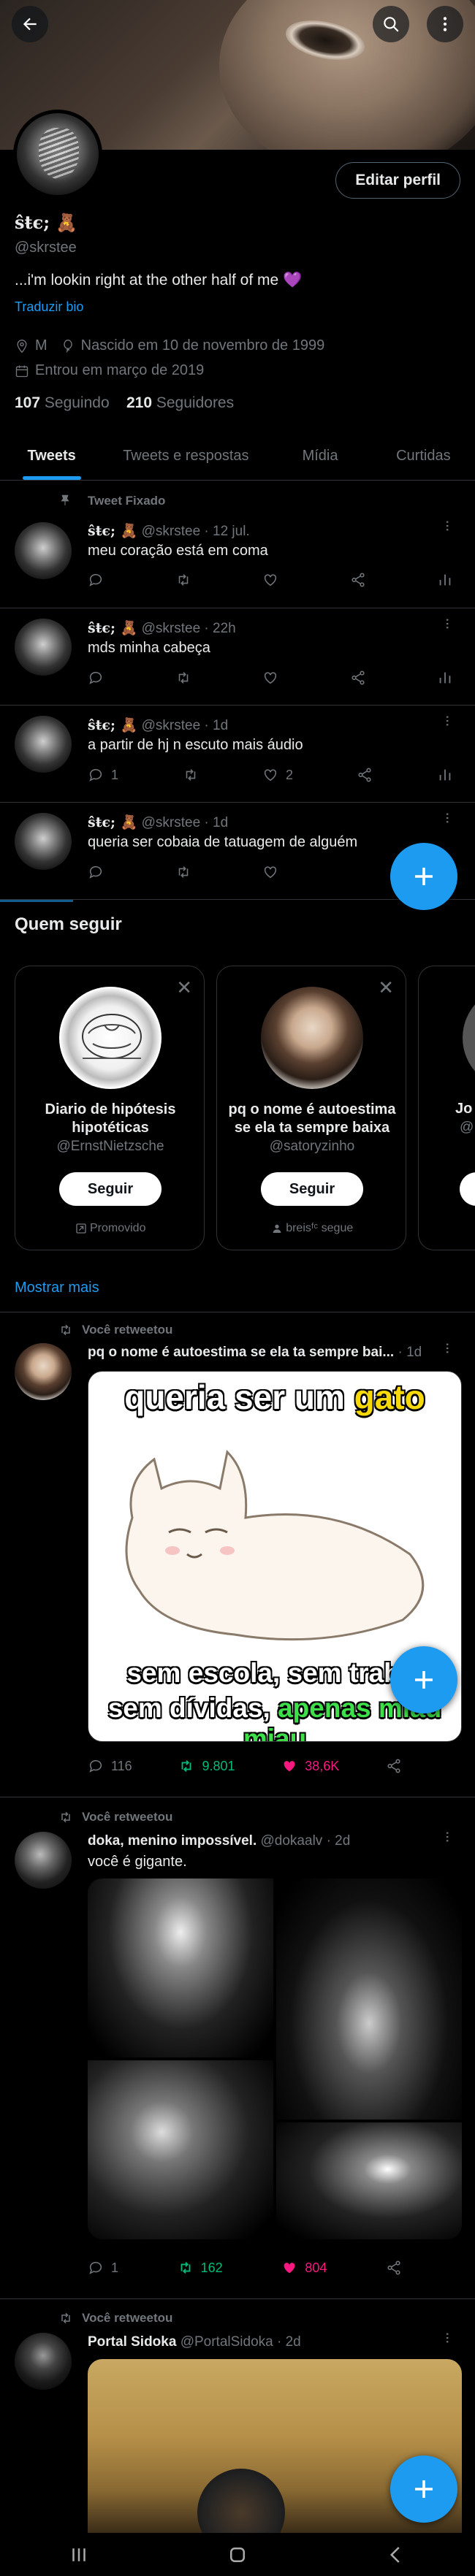 The height and width of the screenshot is (2576, 475). Describe the element at coordinates (68, 924) in the screenshot. I see `who-to-follow-title: Quem seguir` at that location.